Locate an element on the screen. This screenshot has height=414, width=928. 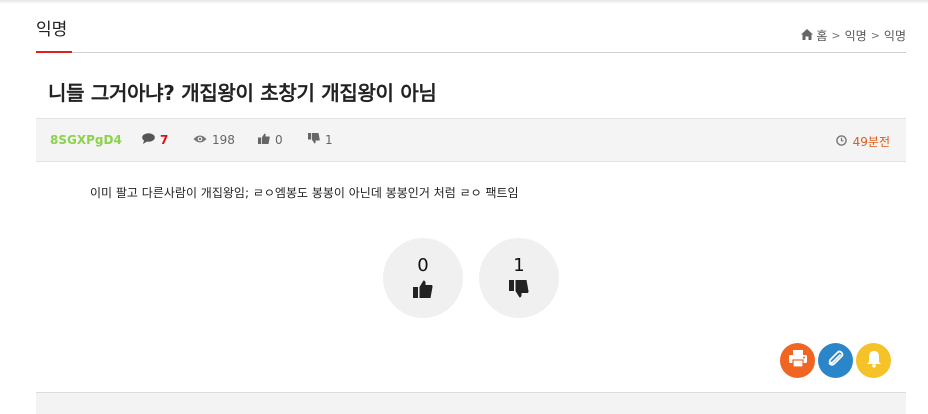
upvote-button: 0 is located at coordinates (423, 278).